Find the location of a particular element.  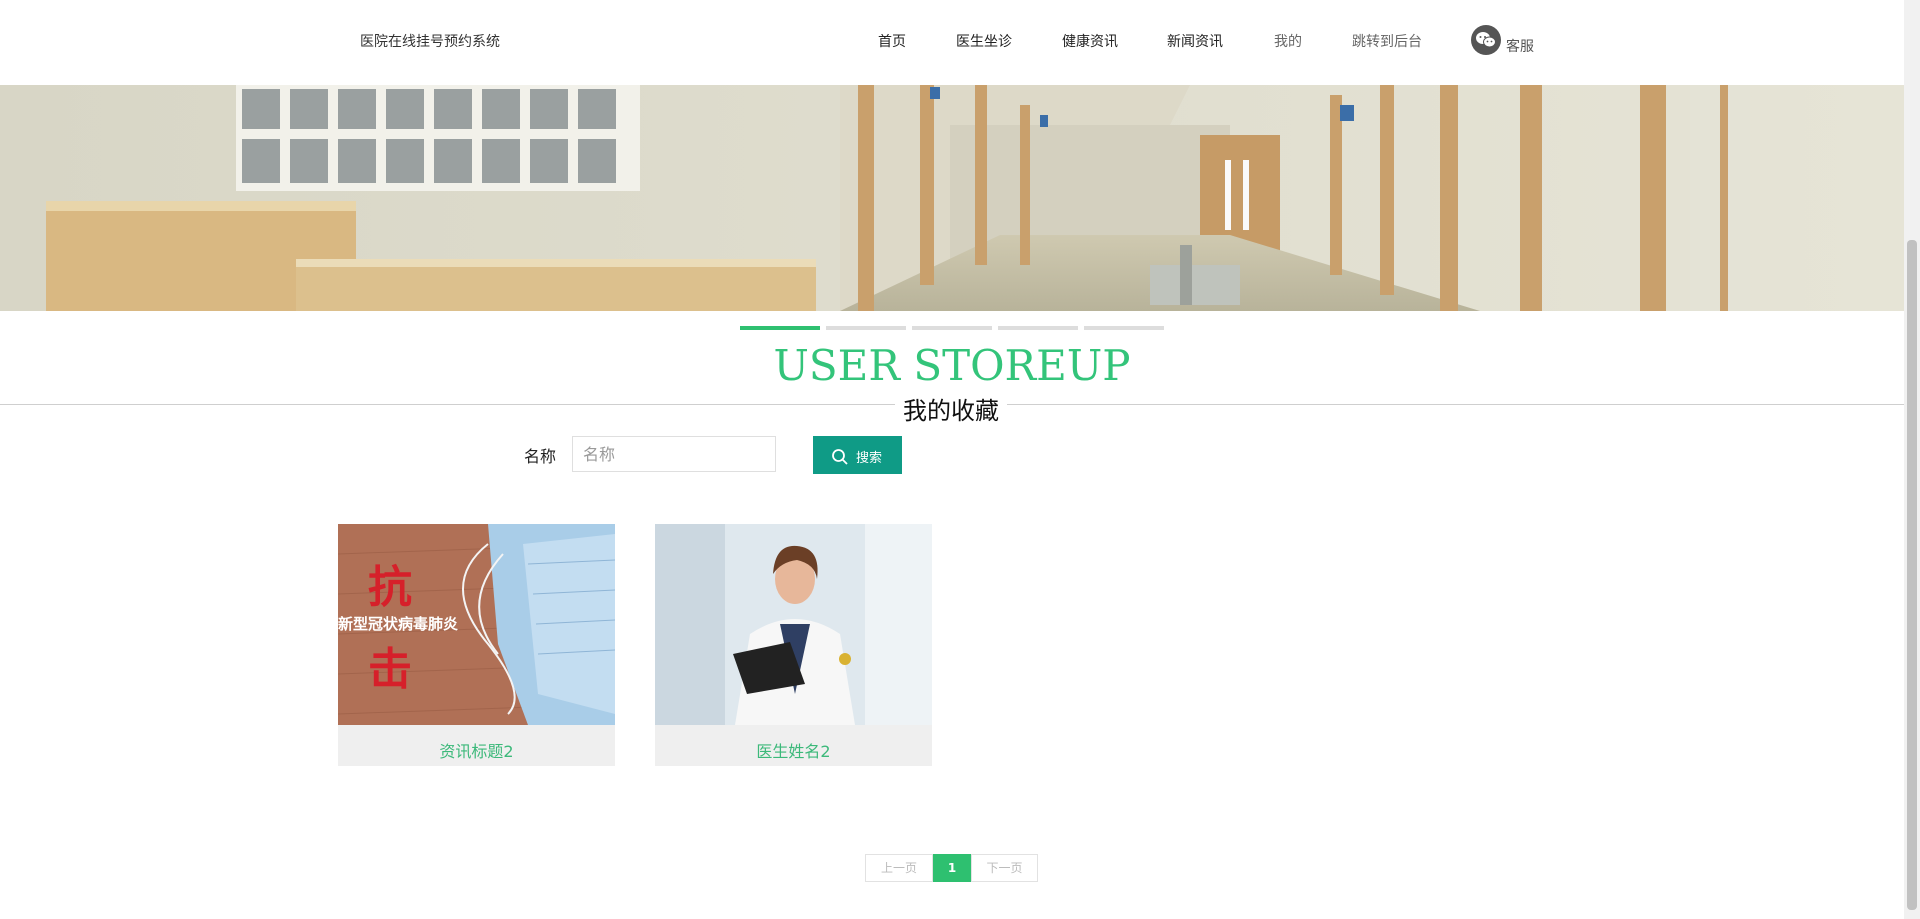

search-button-label: 搜索 is located at coordinates (869, 458).